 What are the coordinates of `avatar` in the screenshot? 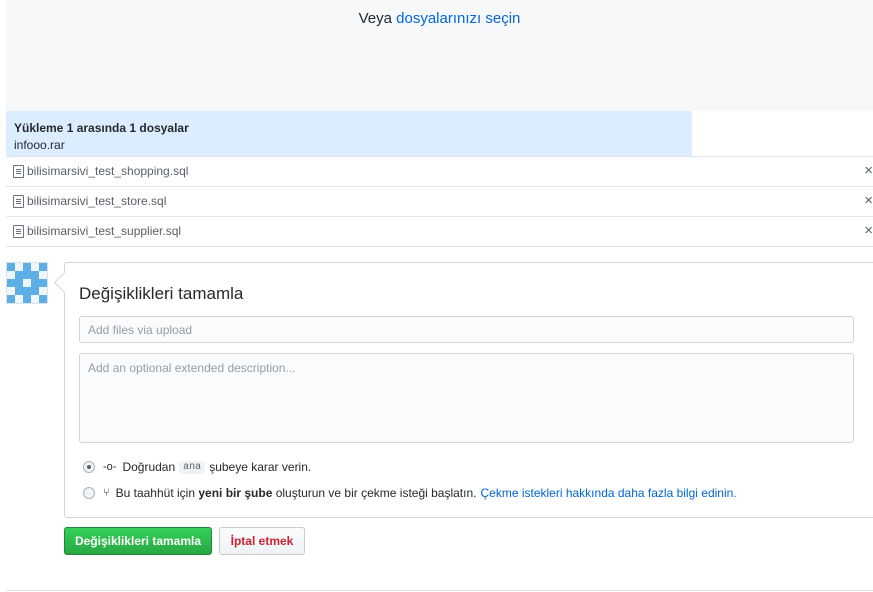 It's located at (27, 283).